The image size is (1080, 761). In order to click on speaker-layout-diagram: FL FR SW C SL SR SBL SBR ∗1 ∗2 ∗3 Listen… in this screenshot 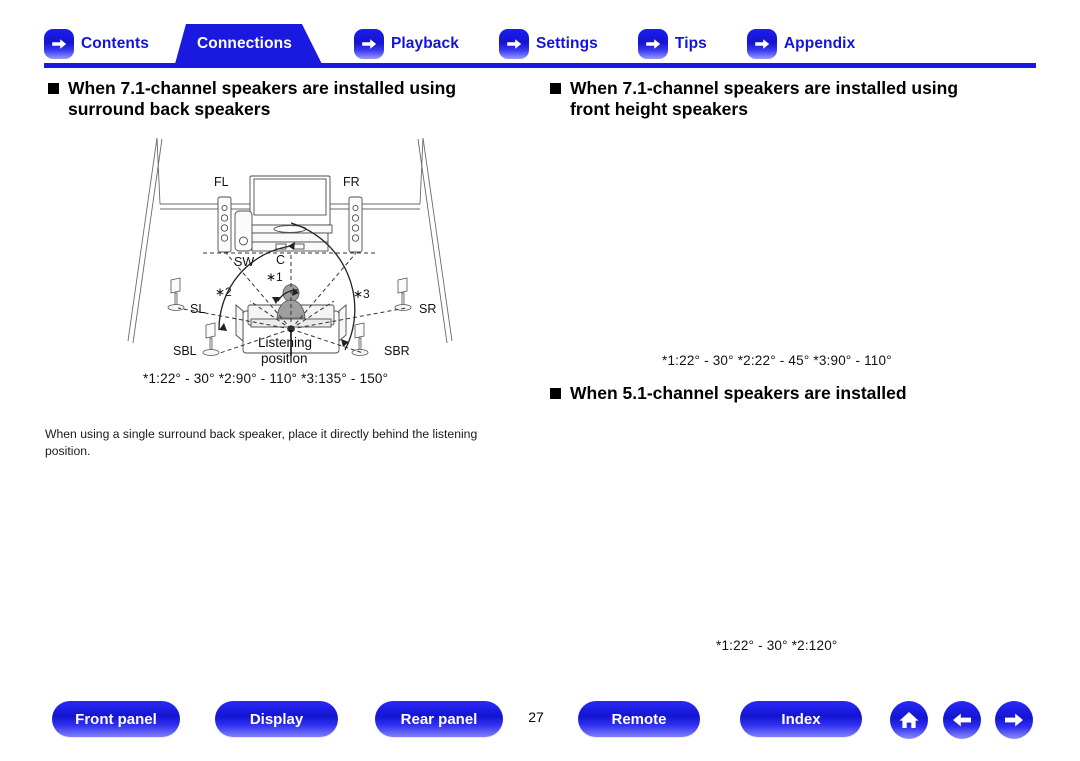, I will do `click(290, 253)`.